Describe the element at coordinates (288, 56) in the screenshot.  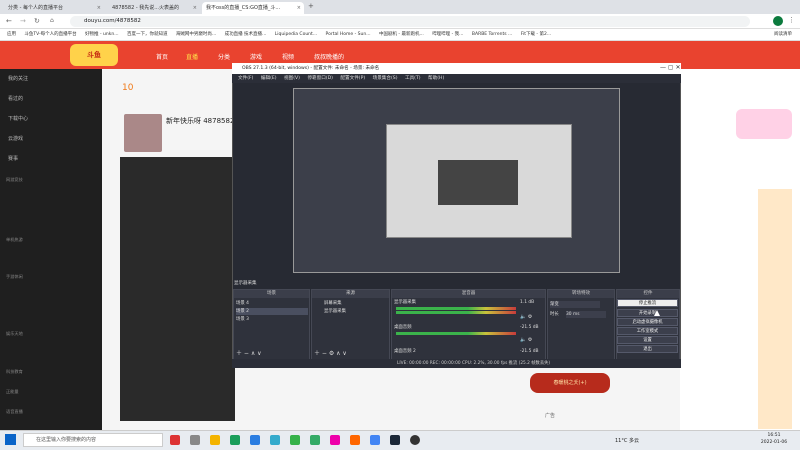
I see `nav-video: 视频` at that location.